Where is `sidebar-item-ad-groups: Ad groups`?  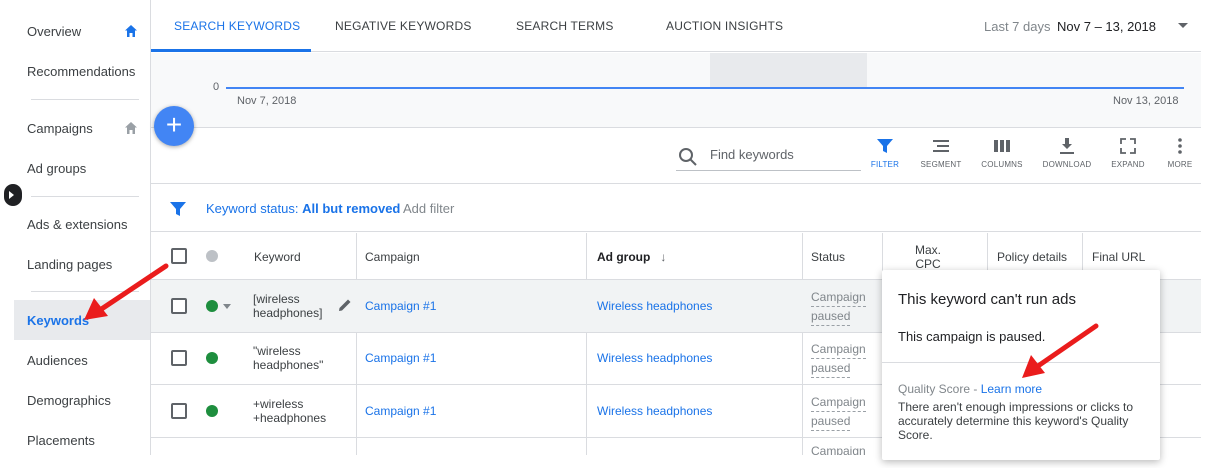 sidebar-item-ad-groups: Ad groups is located at coordinates (82, 168).